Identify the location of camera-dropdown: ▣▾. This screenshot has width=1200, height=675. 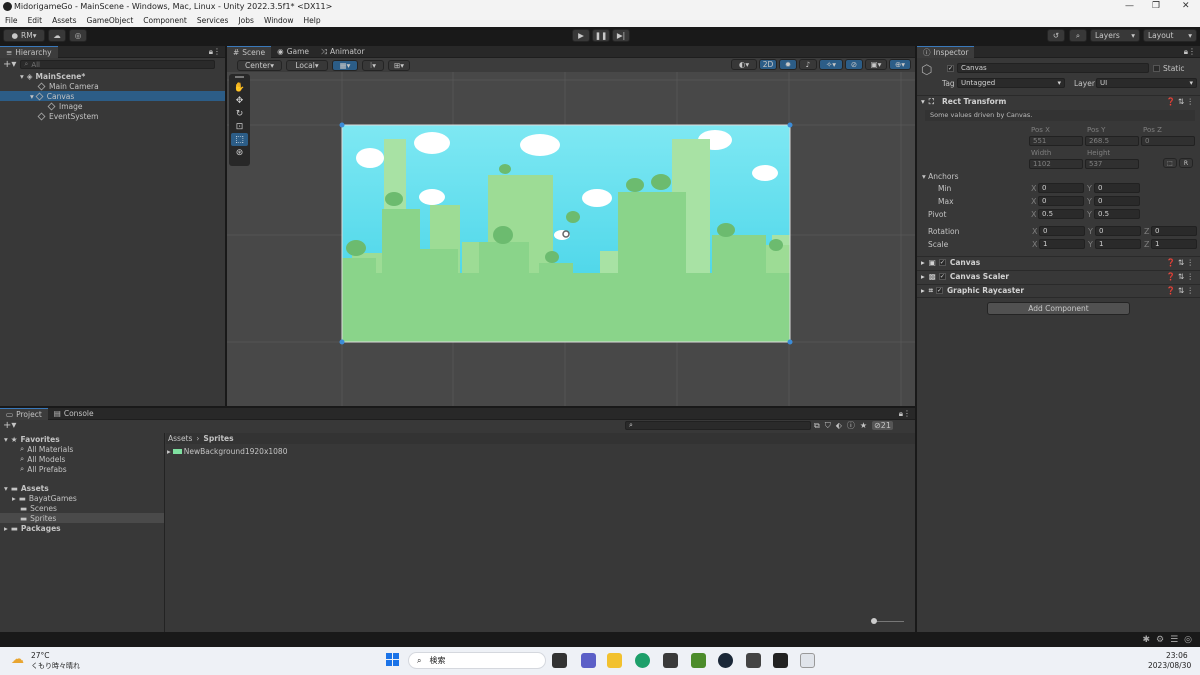
(876, 64).